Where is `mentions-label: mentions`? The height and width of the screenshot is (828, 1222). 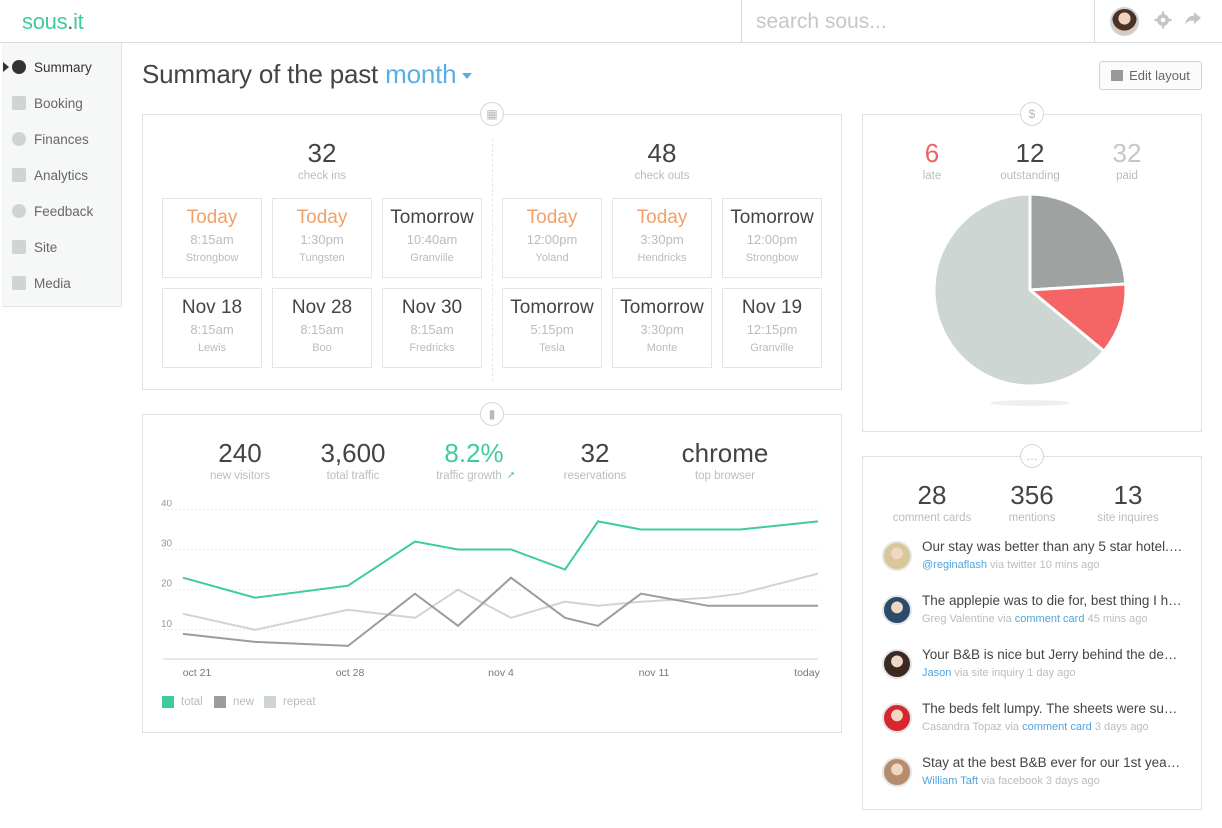 mentions-label: mentions is located at coordinates (1032, 518).